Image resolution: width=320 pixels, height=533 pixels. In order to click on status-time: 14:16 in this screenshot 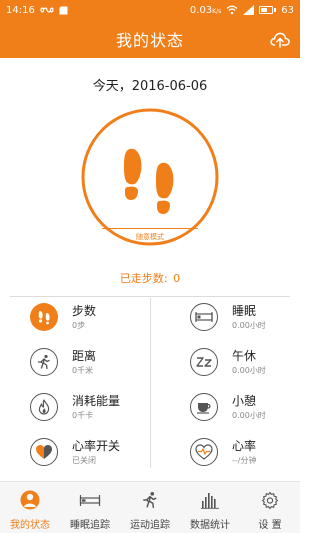, I will do `click(20, 10)`.